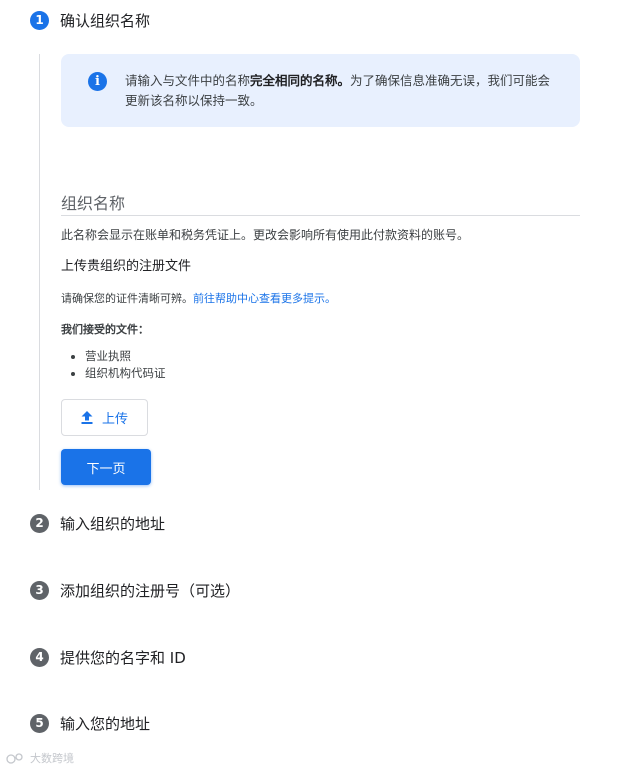 The image size is (618, 772). I want to click on watermark: 大数跨境, so click(40, 758).